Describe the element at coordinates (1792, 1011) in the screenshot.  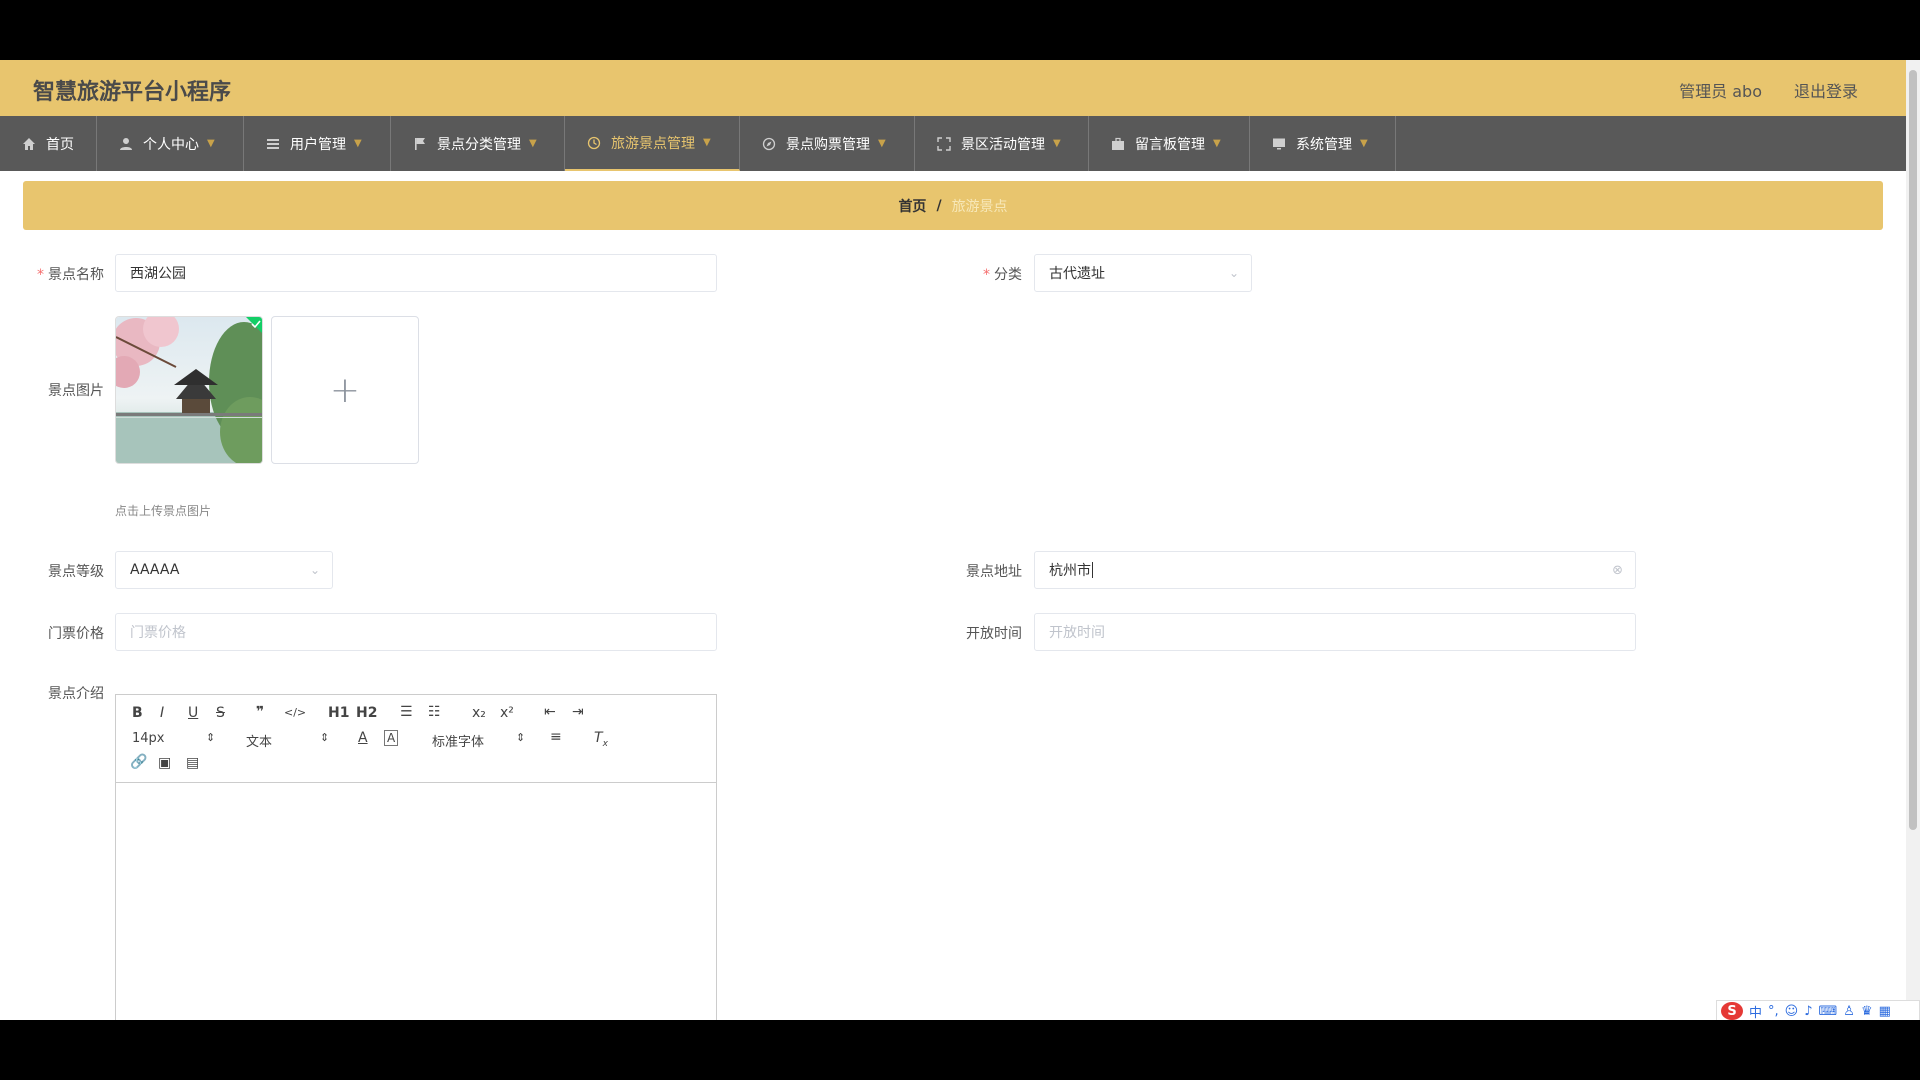
I see `emoji-icon: ☺` at that location.